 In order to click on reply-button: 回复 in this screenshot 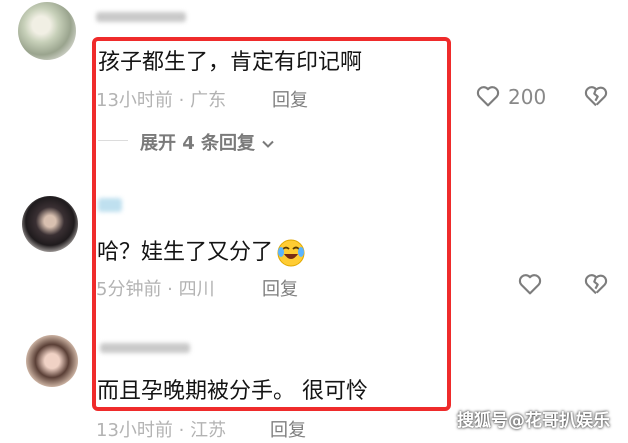, I will do `click(288, 429)`.